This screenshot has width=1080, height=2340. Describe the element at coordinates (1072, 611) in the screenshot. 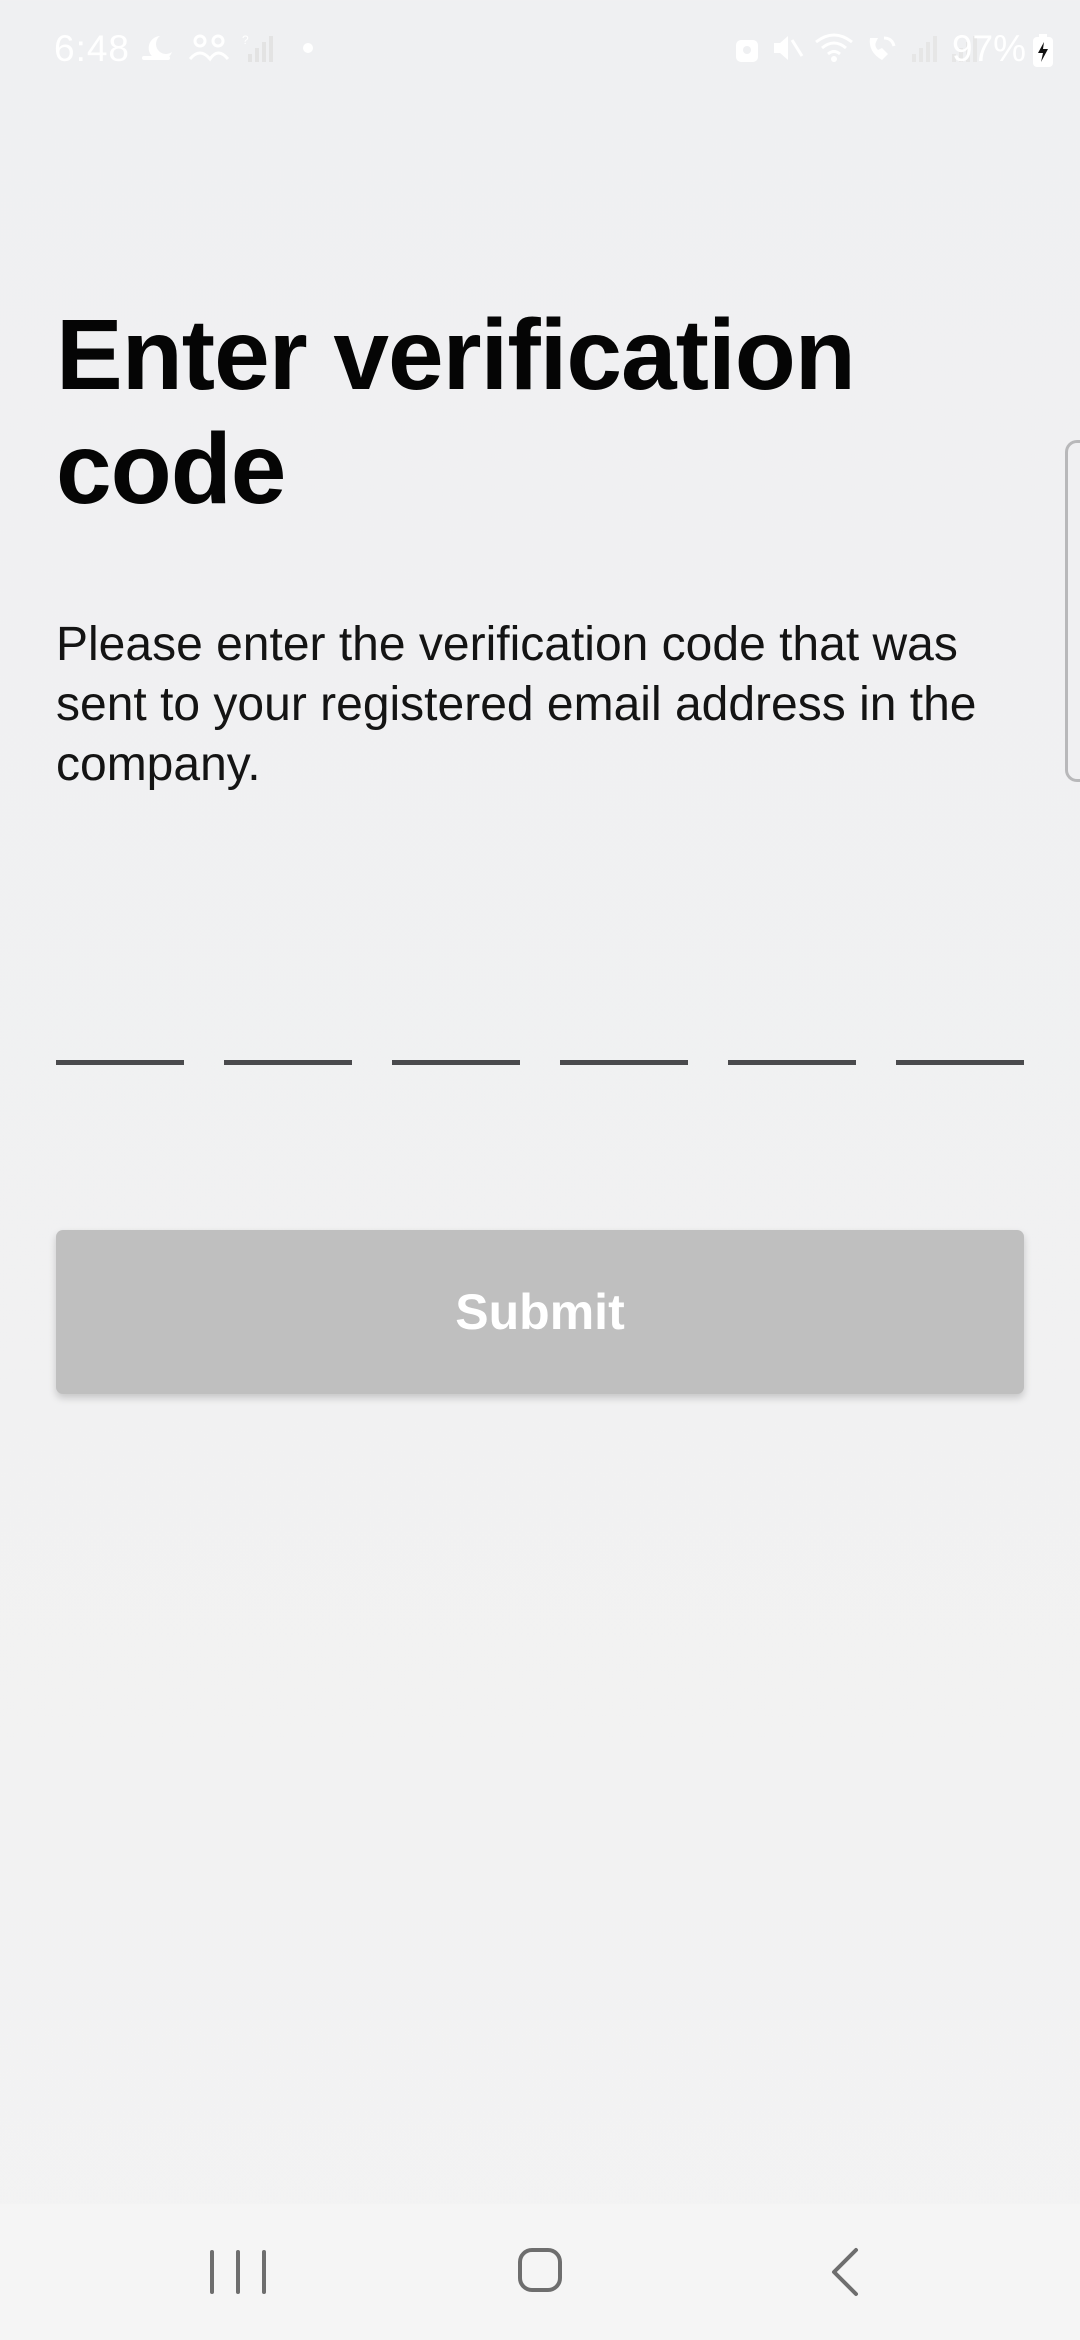

I see `edge-panel-handle` at that location.